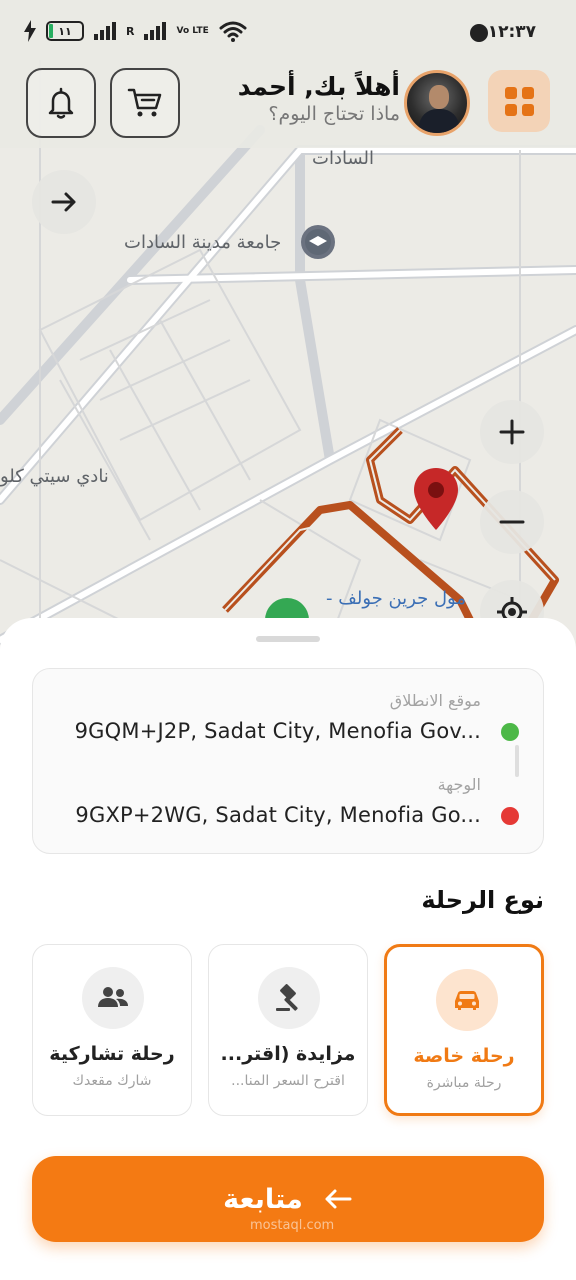 The width and height of the screenshot is (576, 1280). I want to click on greeting-subtitle: ماذا تحتاج اليوم؟, so click(334, 114).